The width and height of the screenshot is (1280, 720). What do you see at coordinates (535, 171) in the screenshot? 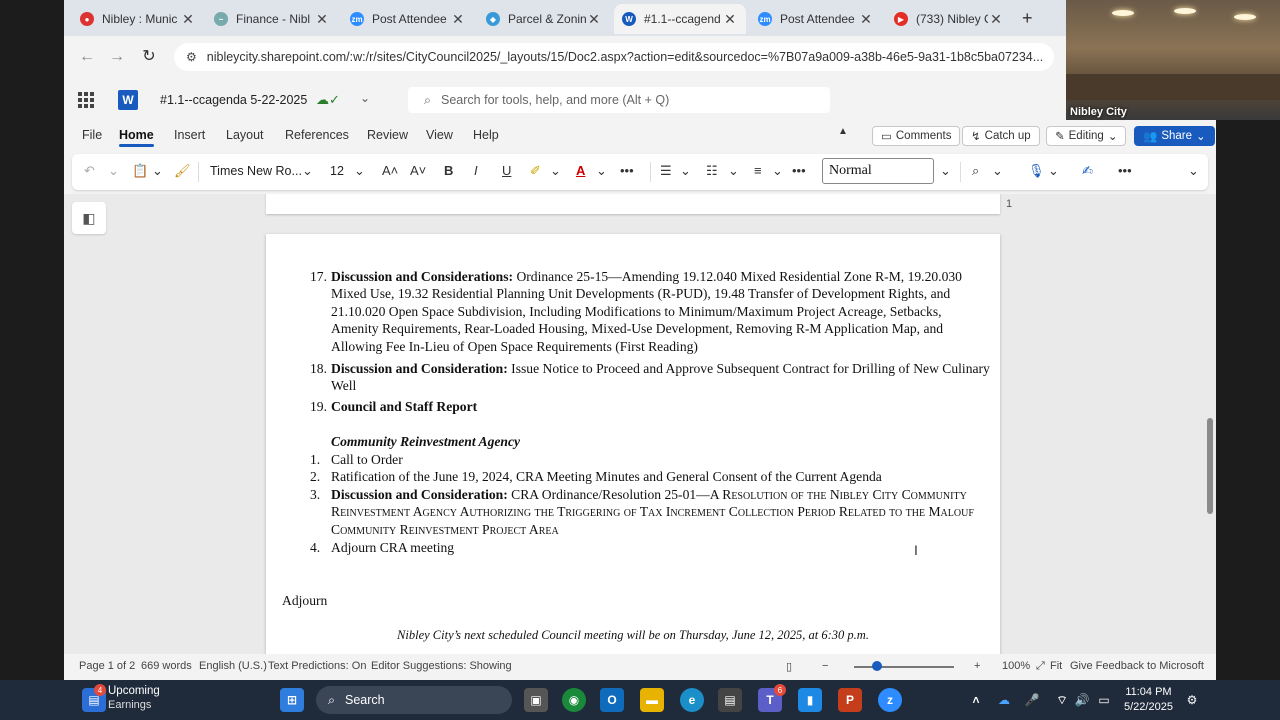
I see `highlighter-icon: ✐` at bounding box center [535, 171].